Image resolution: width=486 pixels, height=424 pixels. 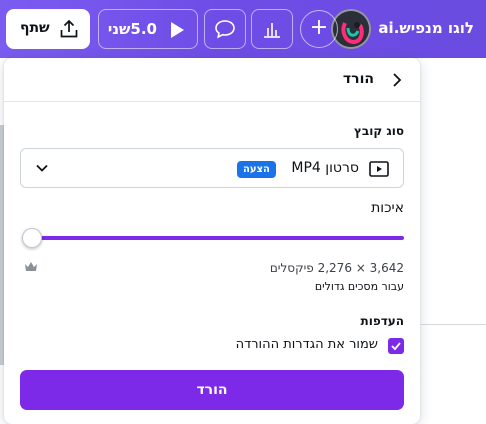 I want to click on play-duration-label: 5.0שני, so click(x=132, y=29).